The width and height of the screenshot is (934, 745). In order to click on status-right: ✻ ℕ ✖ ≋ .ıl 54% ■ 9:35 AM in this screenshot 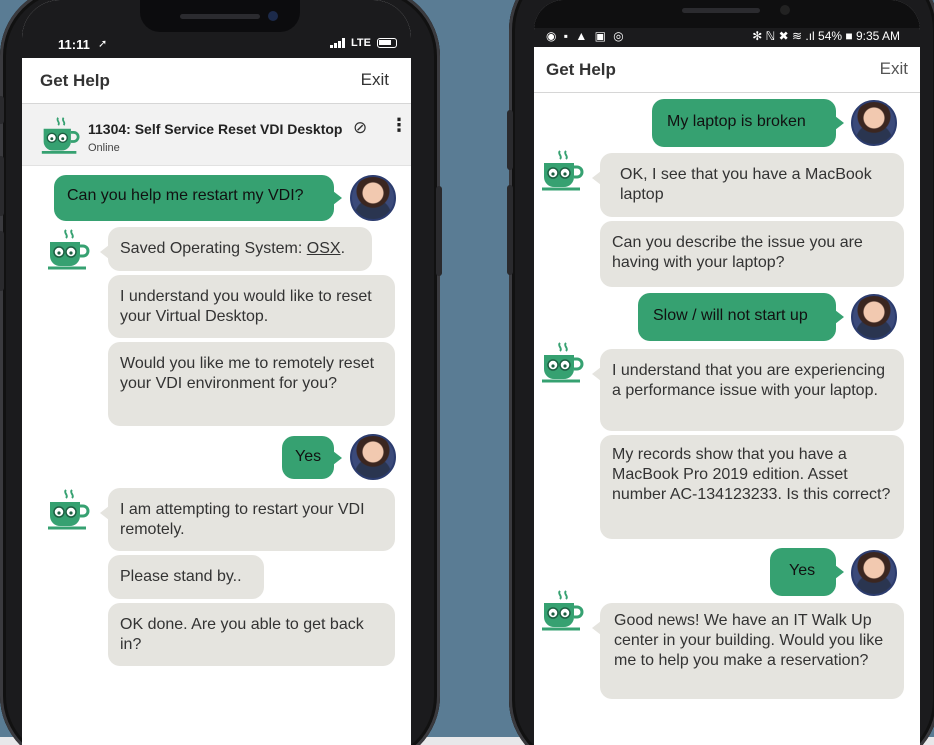, I will do `click(826, 36)`.